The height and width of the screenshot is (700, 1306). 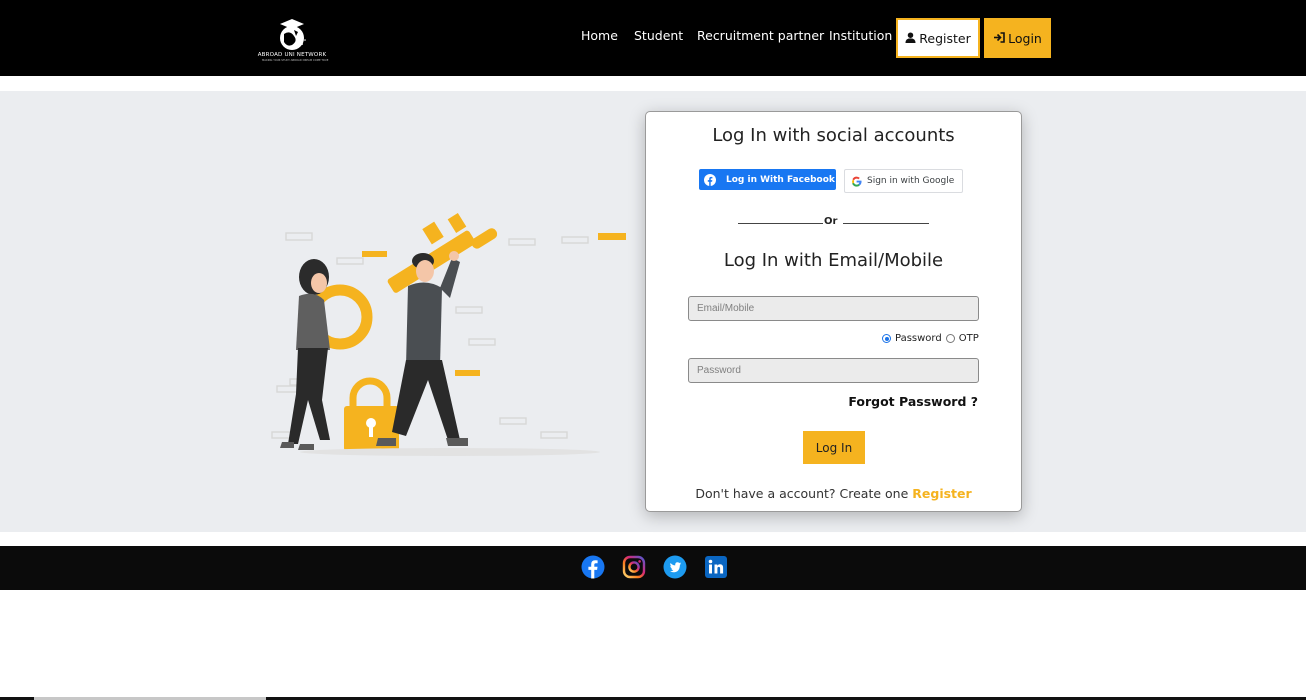 I want to click on social-login-title: Log In with social accounts, so click(x=833, y=135).